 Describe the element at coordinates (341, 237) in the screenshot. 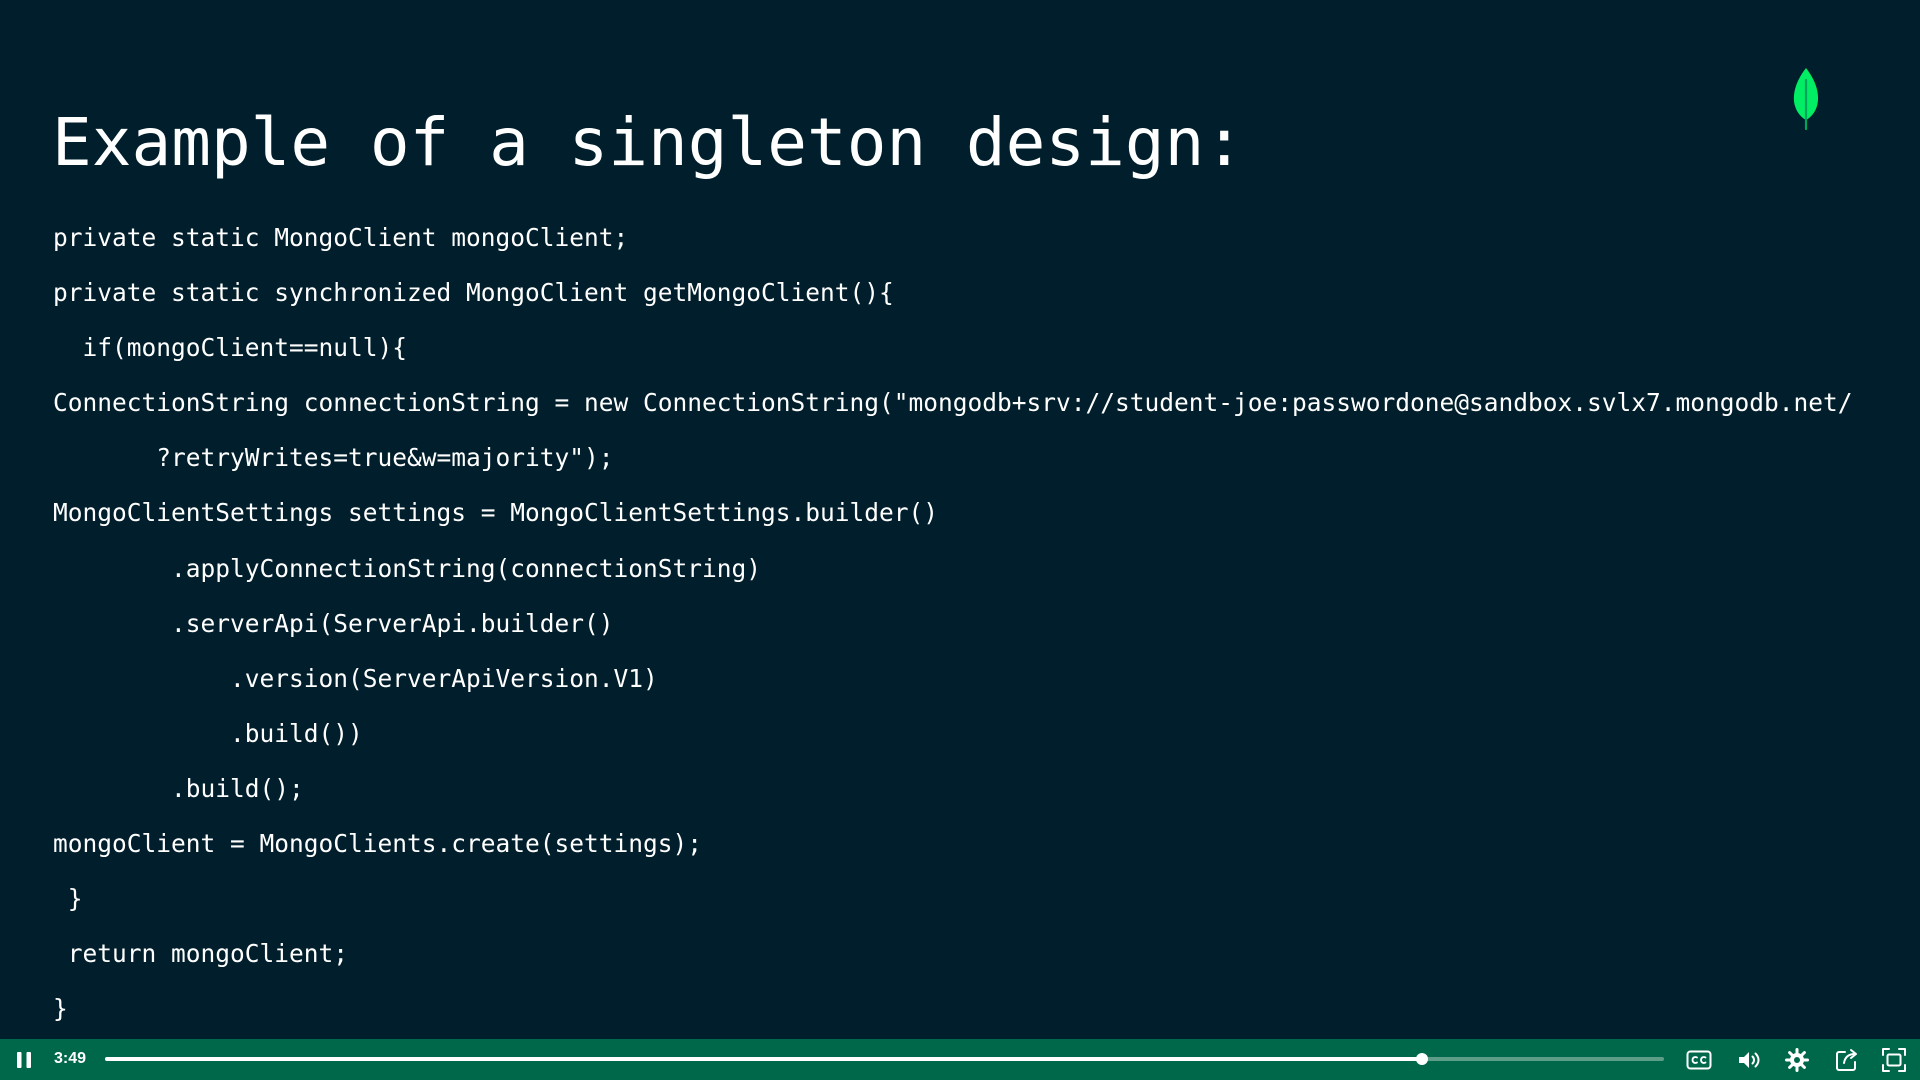

I see `code-line: private static MongoClient mongoClient;` at that location.